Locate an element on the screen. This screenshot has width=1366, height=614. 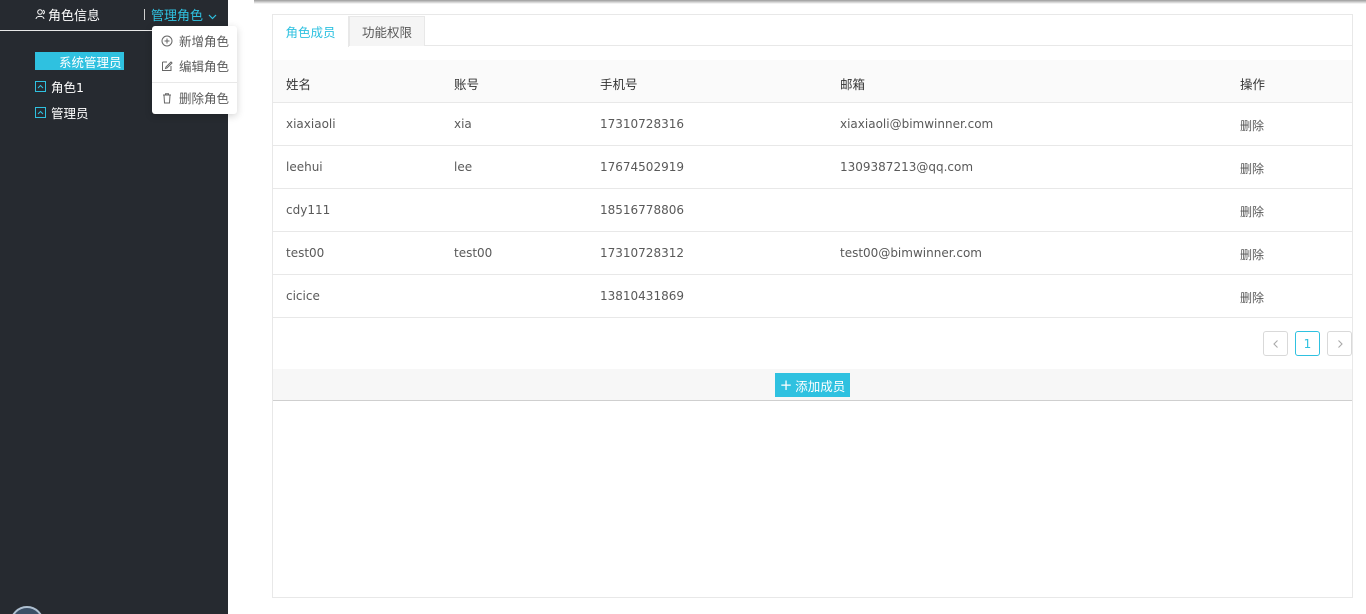
chevron-left-icon is located at coordinates (1275, 343).